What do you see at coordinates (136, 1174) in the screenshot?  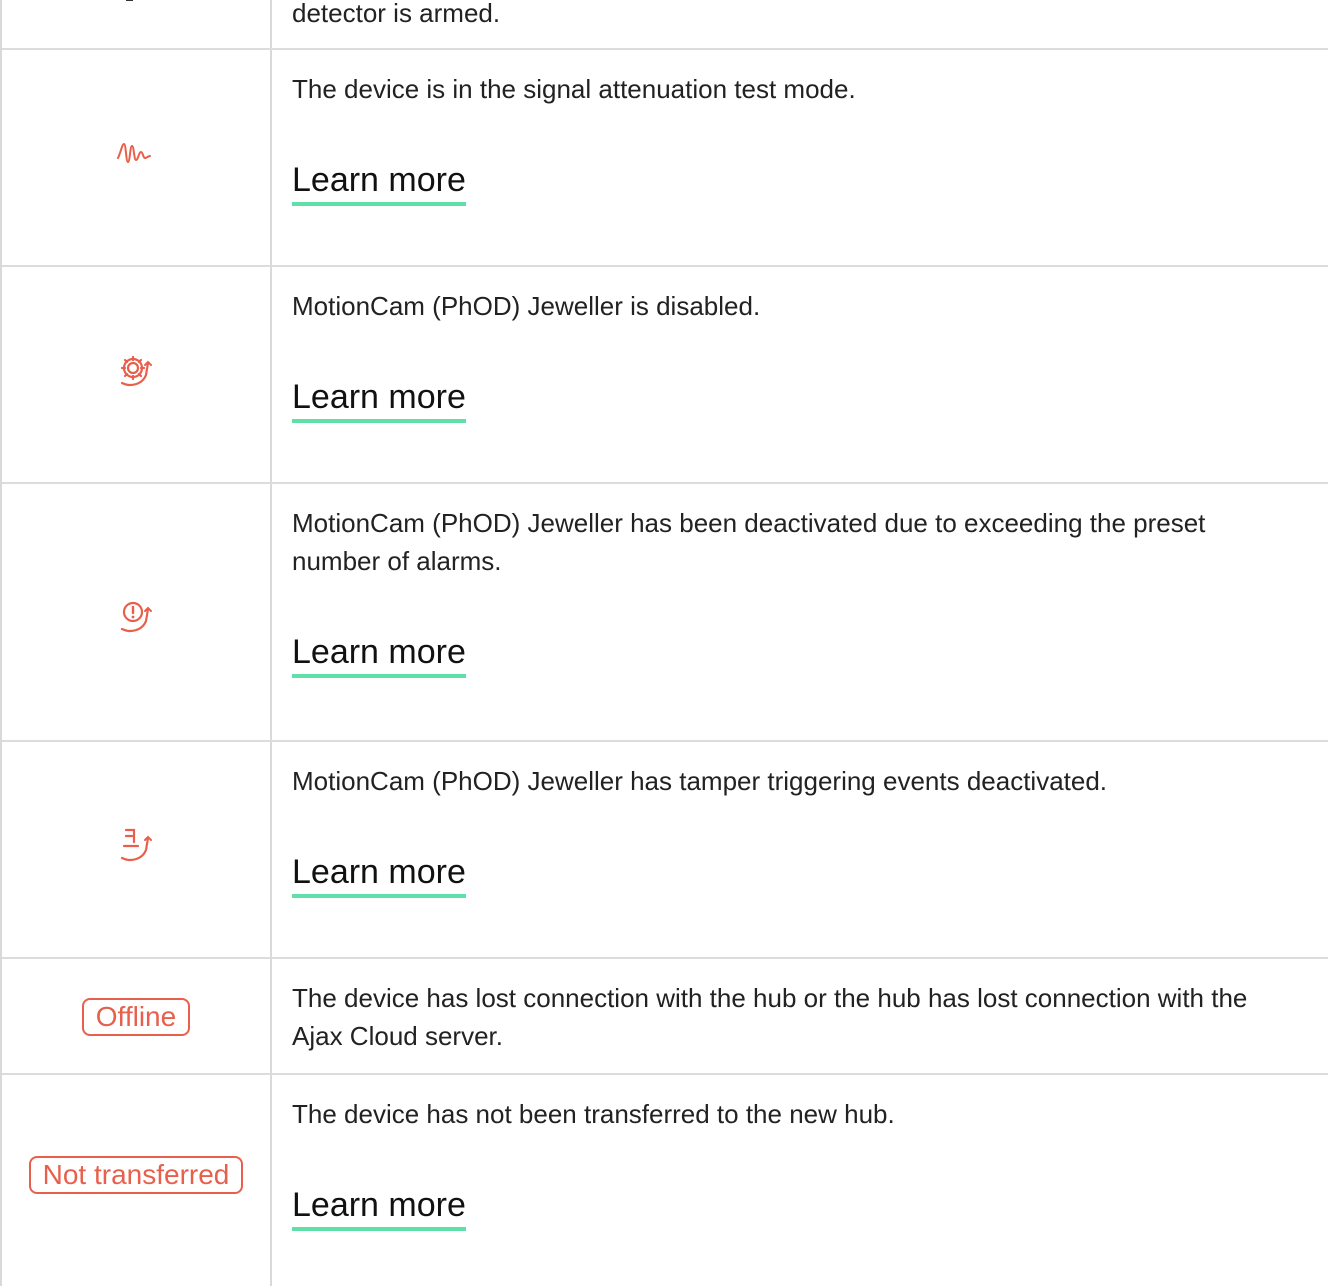 I see `not-transferred-badge: Not transferred` at bounding box center [136, 1174].